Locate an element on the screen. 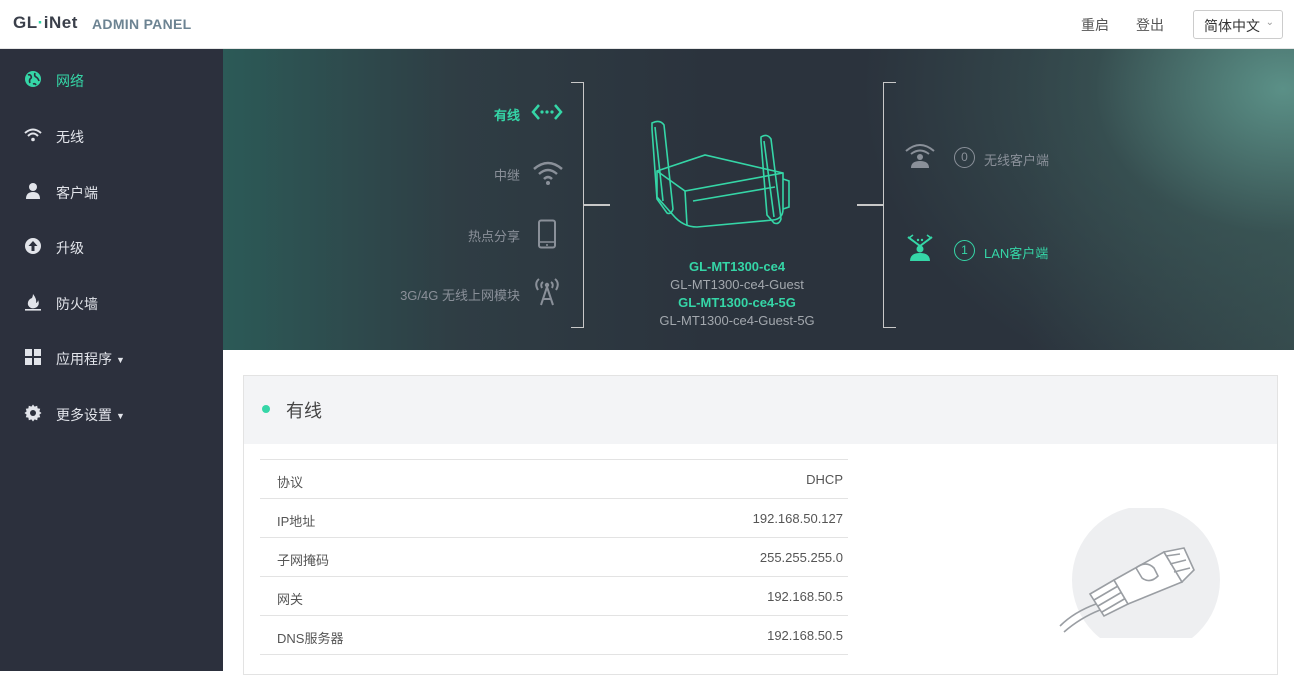  wireless-client-icon is located at coordinates (920, 156).